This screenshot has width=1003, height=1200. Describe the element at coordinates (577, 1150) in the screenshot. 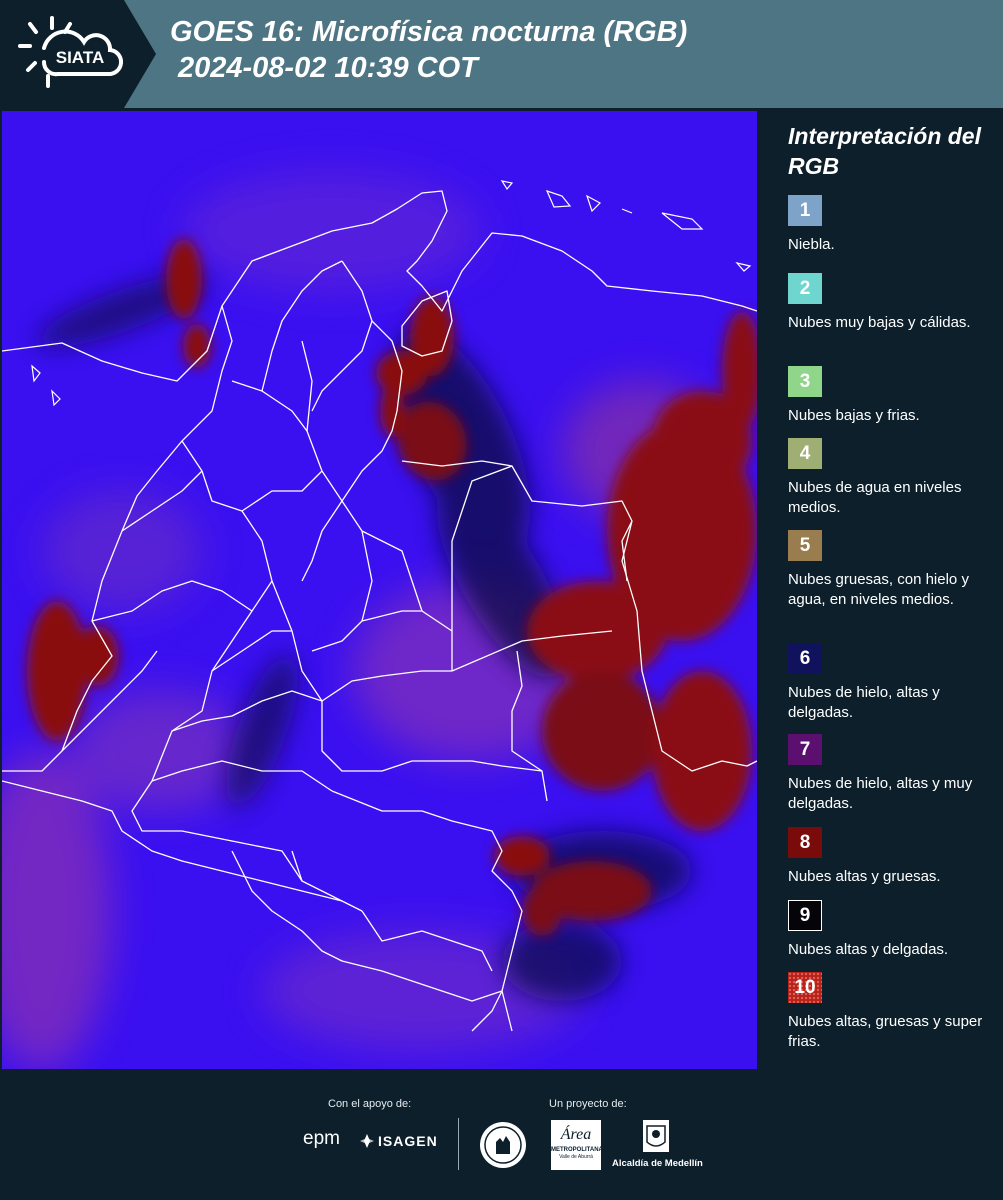

I see `area-logo-subtitle: METROPOLITANA` at that location.